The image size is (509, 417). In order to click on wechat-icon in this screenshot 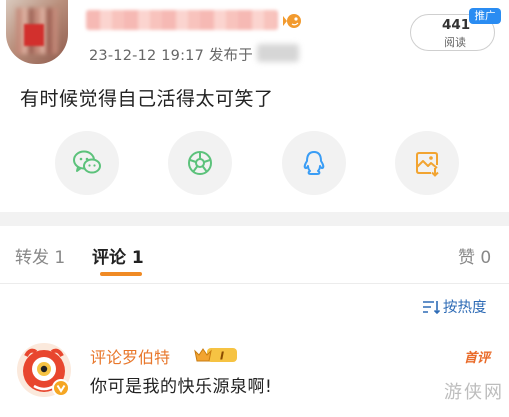, I will do `click(87, 162)`.